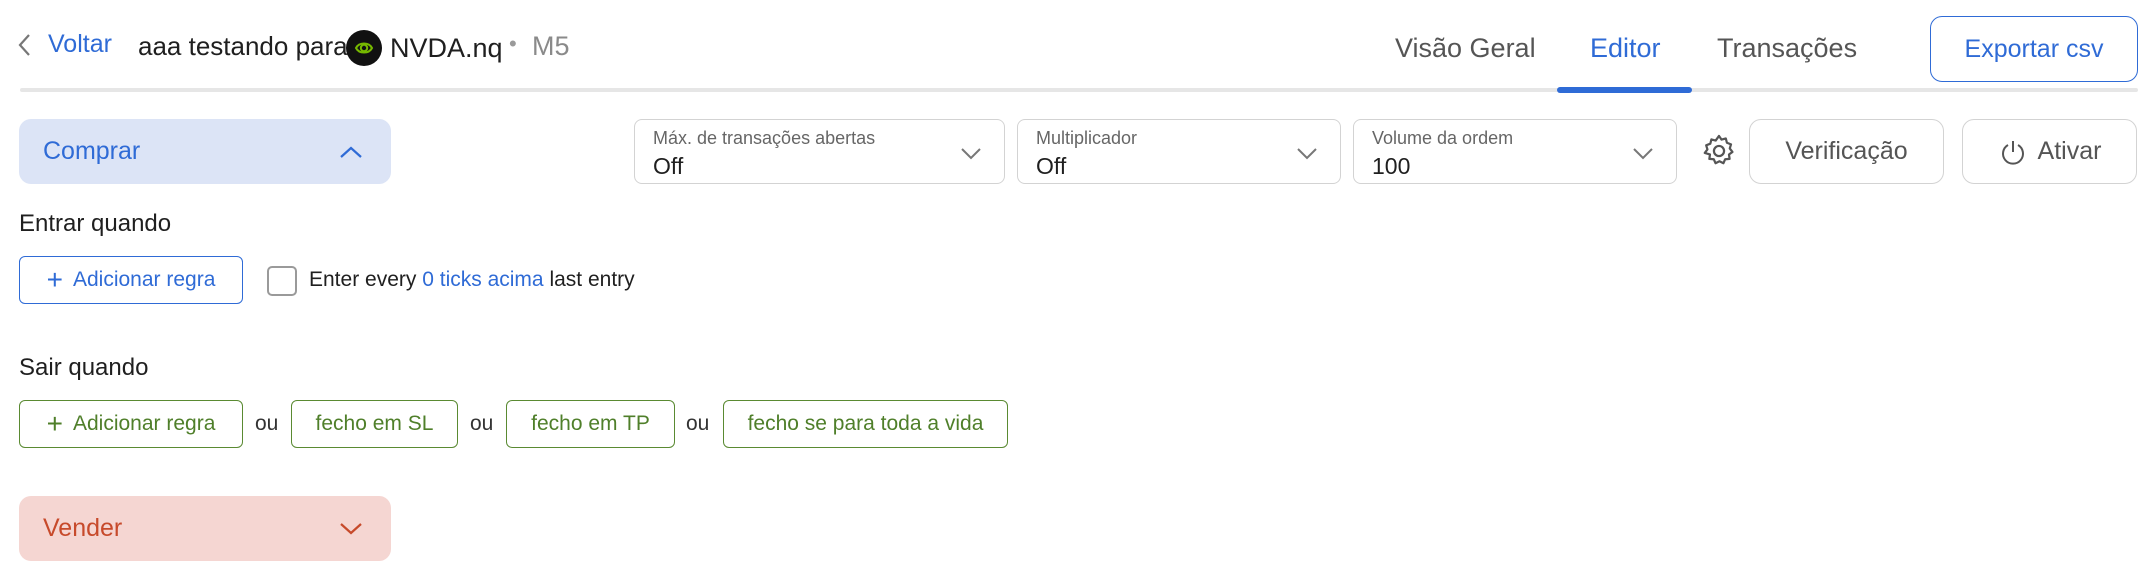 The width and height of the screenshot is (2154, 578). What do you see at coordinates (1079, 90) in the screenshot?
I see `tabs-divider` at bounding box center [1079, 90].